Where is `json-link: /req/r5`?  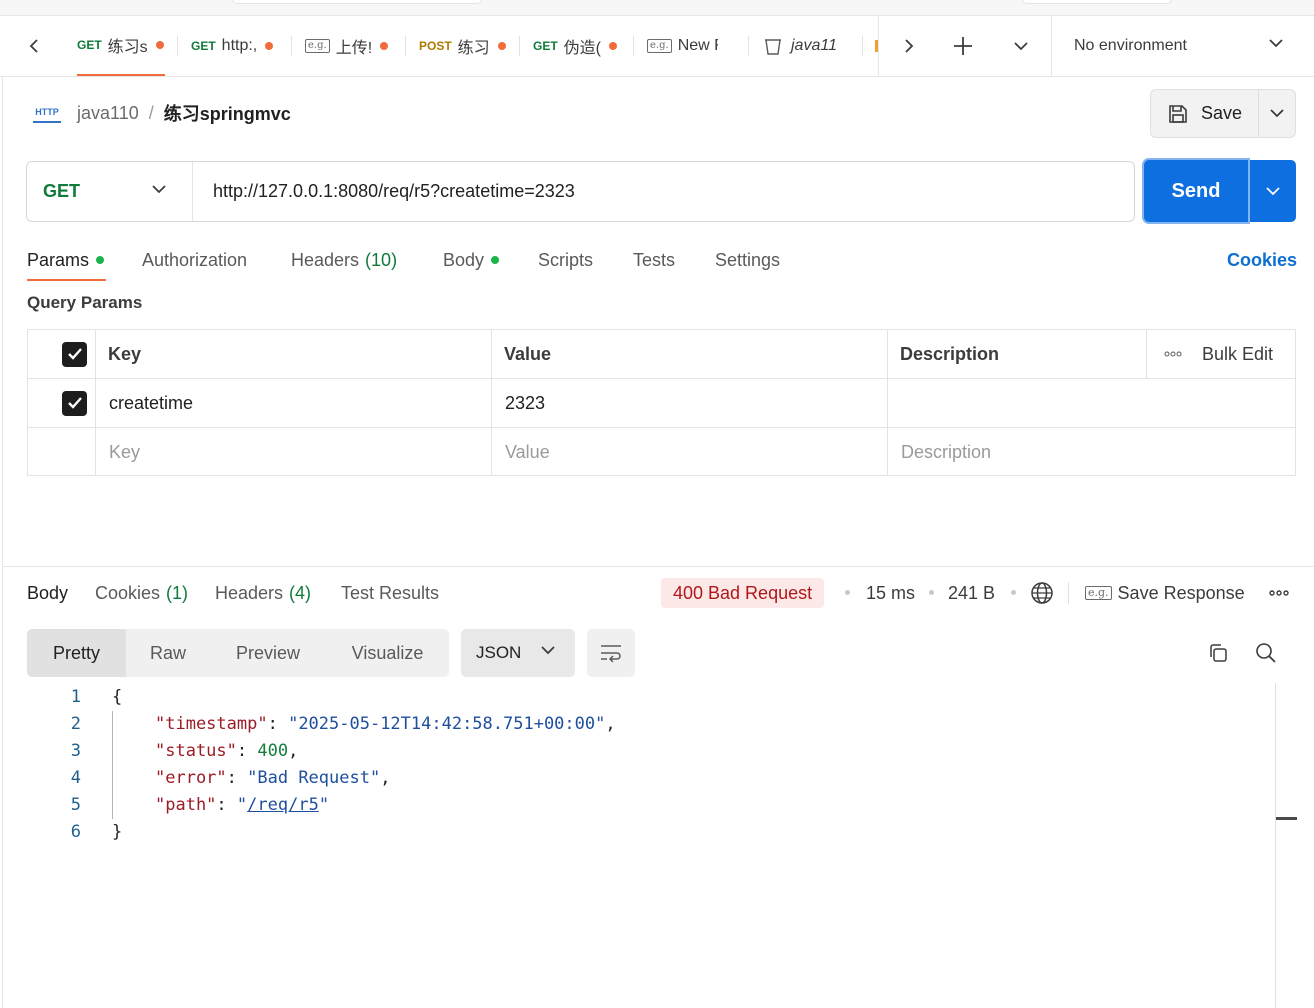
json-link: /req/r5 is located at coordinates (283, 805).